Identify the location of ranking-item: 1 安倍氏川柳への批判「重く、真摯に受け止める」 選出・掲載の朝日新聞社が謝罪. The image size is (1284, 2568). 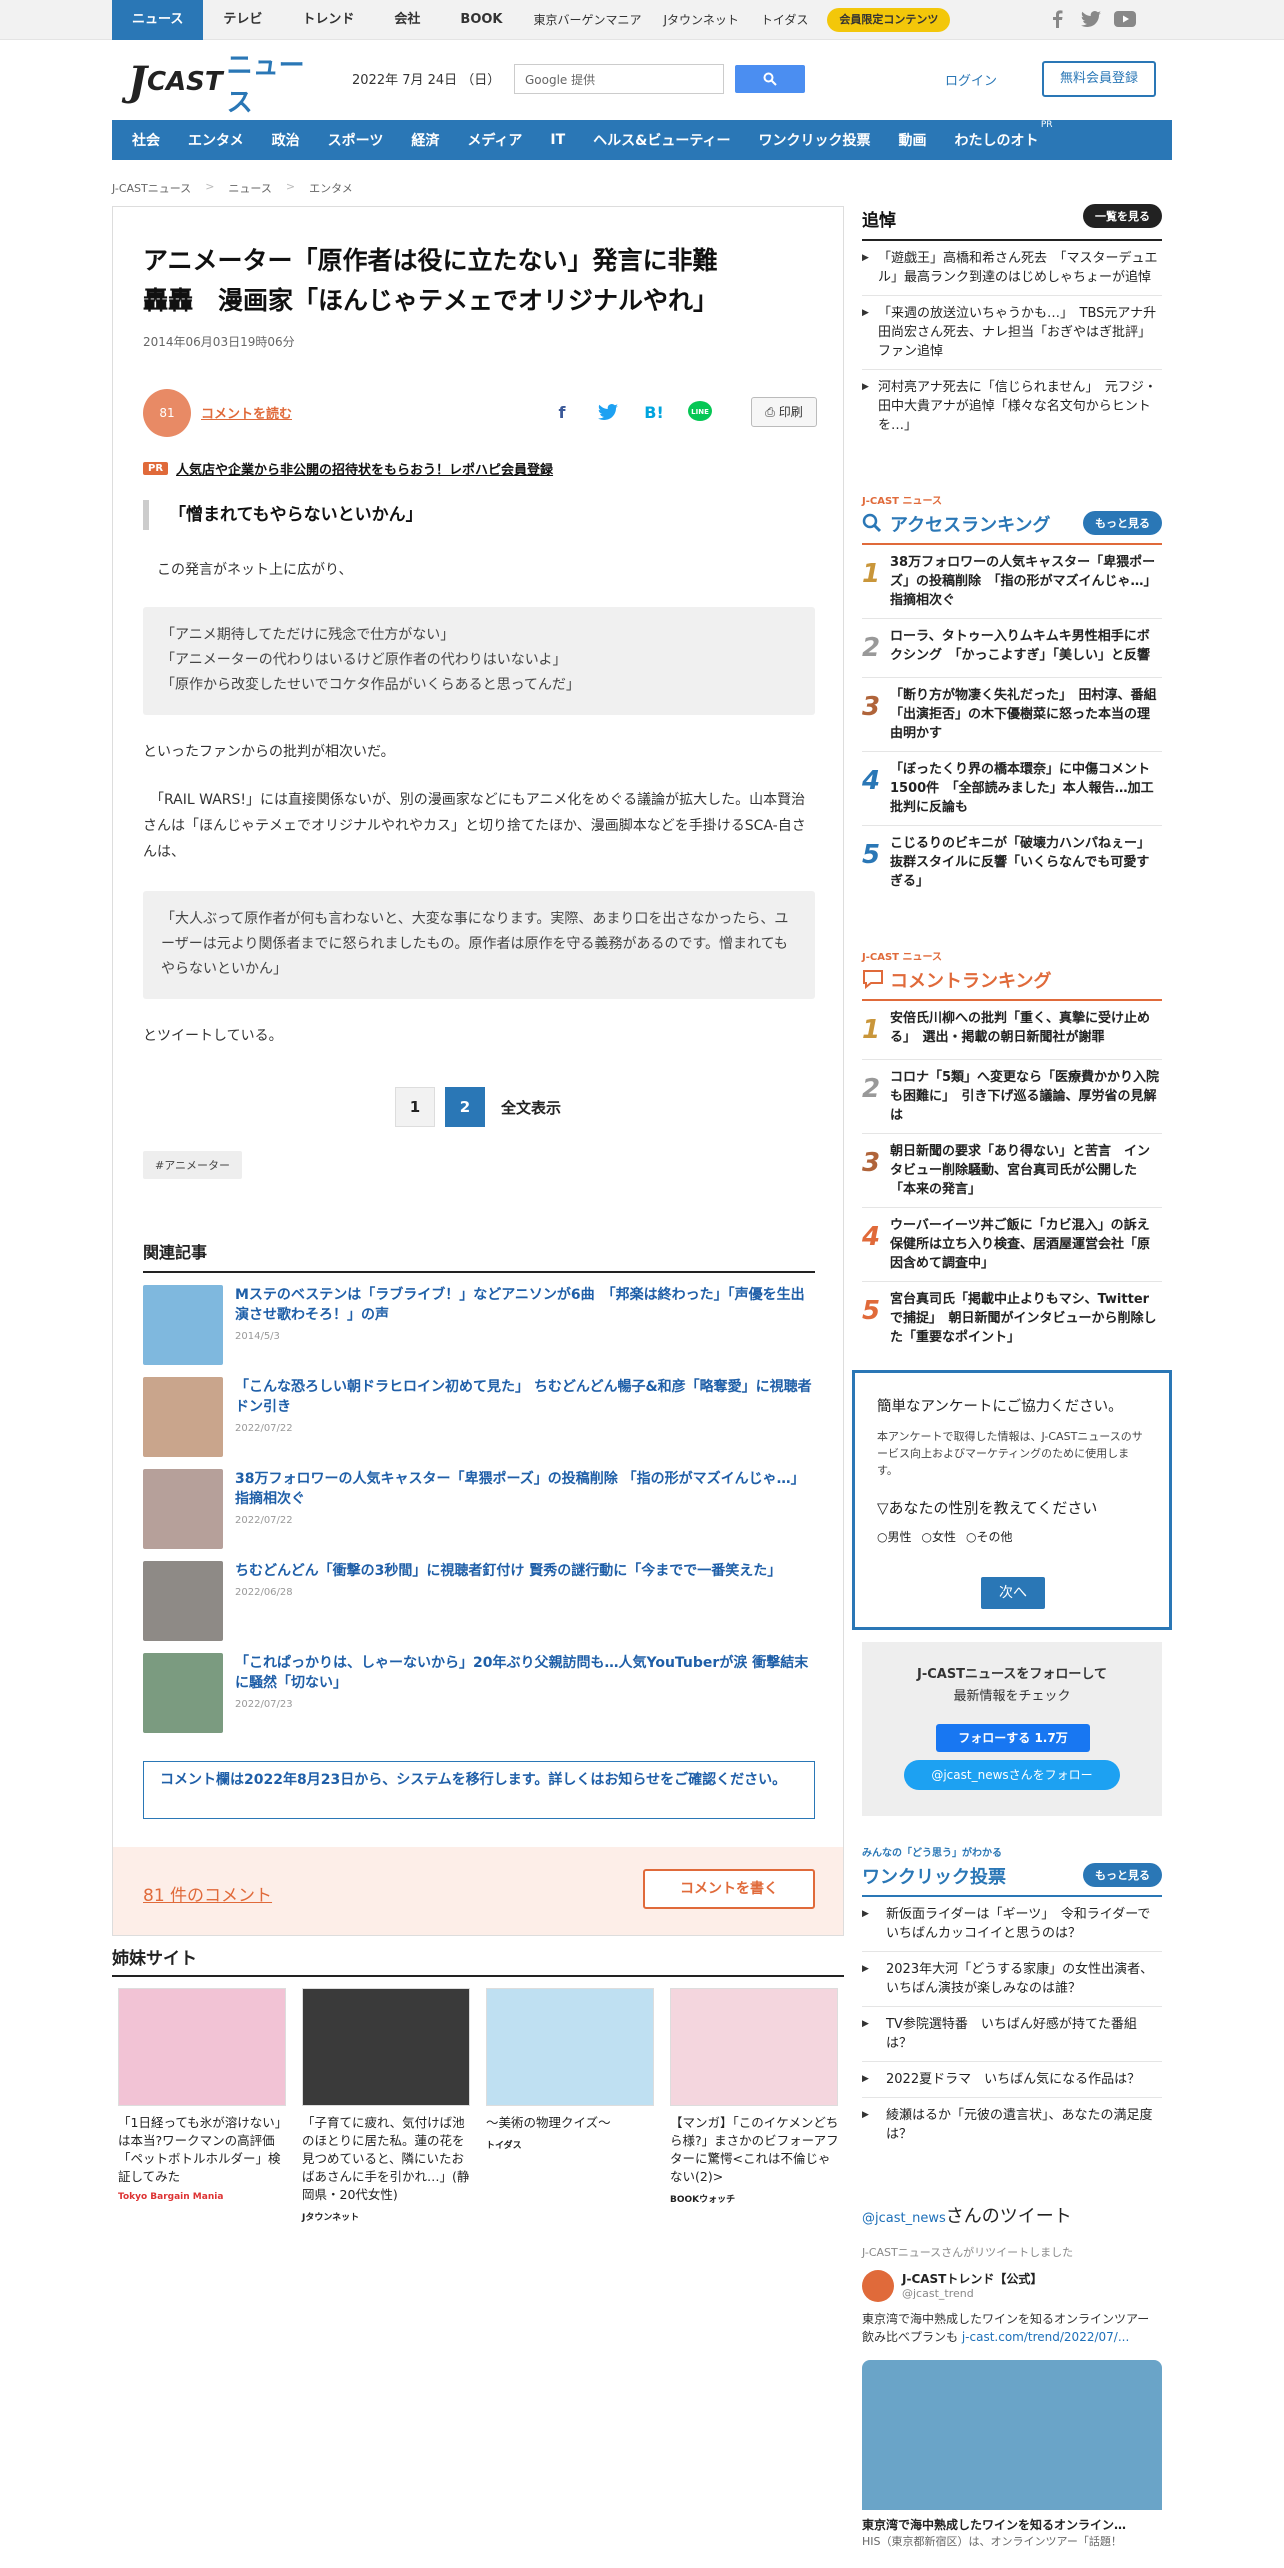
(1012, 1030).